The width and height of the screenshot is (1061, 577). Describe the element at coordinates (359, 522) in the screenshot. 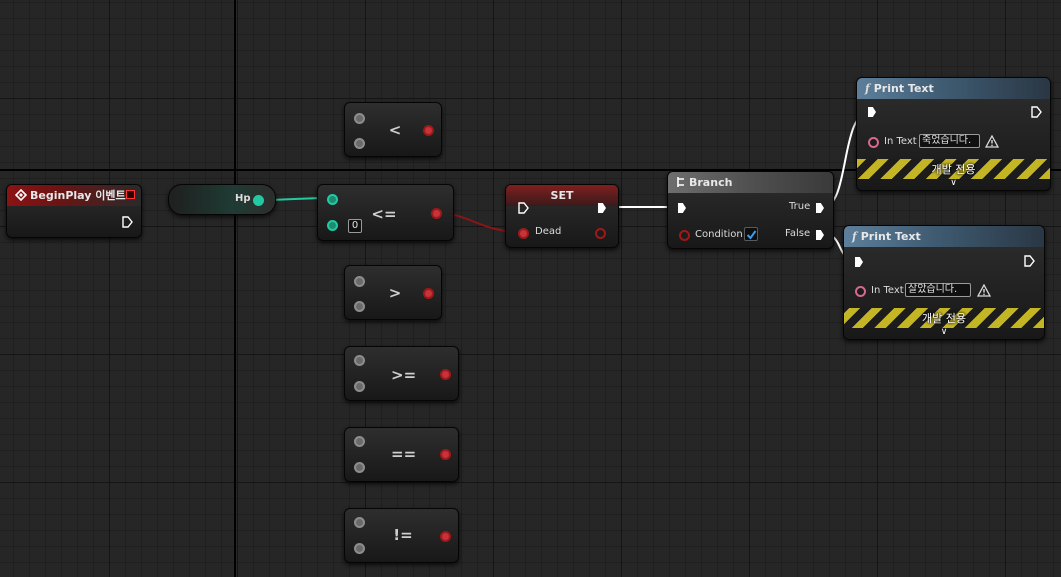

I see `not-equal-input-a` at that location.